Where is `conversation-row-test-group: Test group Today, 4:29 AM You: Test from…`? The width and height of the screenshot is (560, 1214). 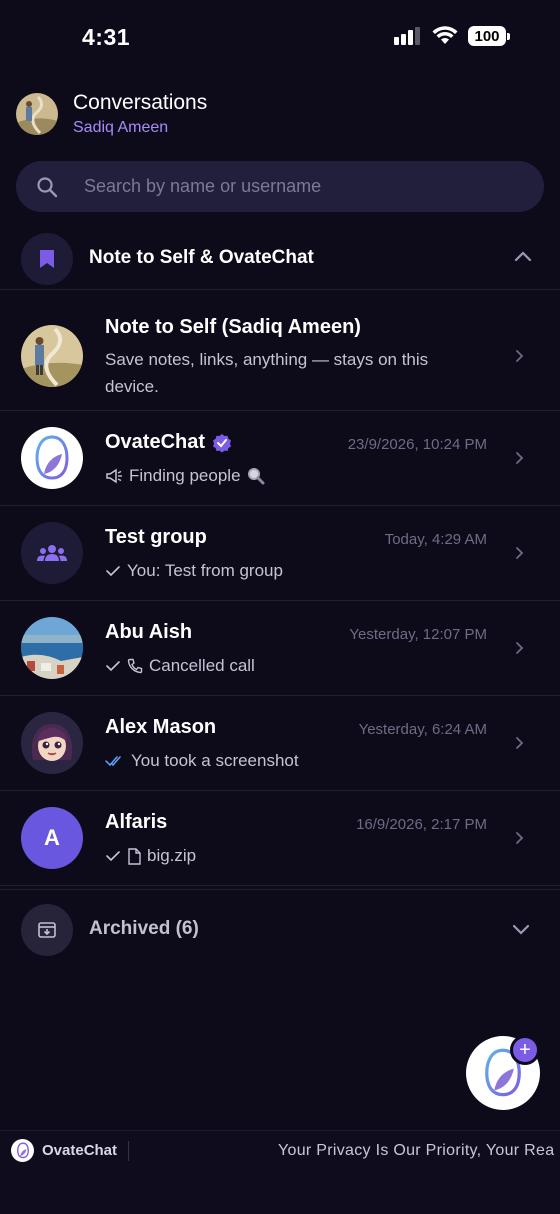
conversation-row-test-group: Test group Today, 4:29 AM You: Test from… is located at coordinates (280, 553).